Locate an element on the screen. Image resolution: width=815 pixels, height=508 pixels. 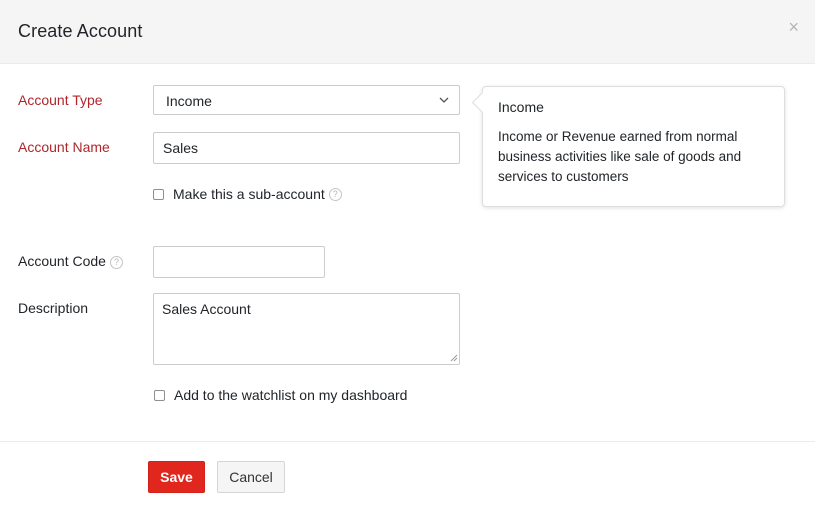
chevron-down-icon is located at coordinates (444, 100).